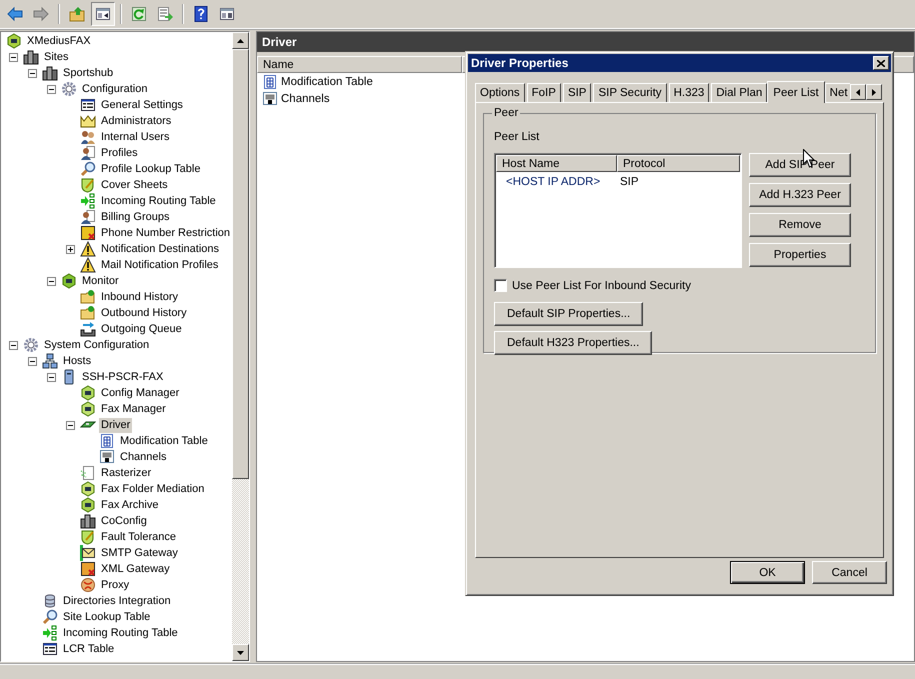  What do you see at coordinates (165, 233) in the screenshot?
I see `tree-item: Phone Number Restriction` at bounding box center [165, 233].